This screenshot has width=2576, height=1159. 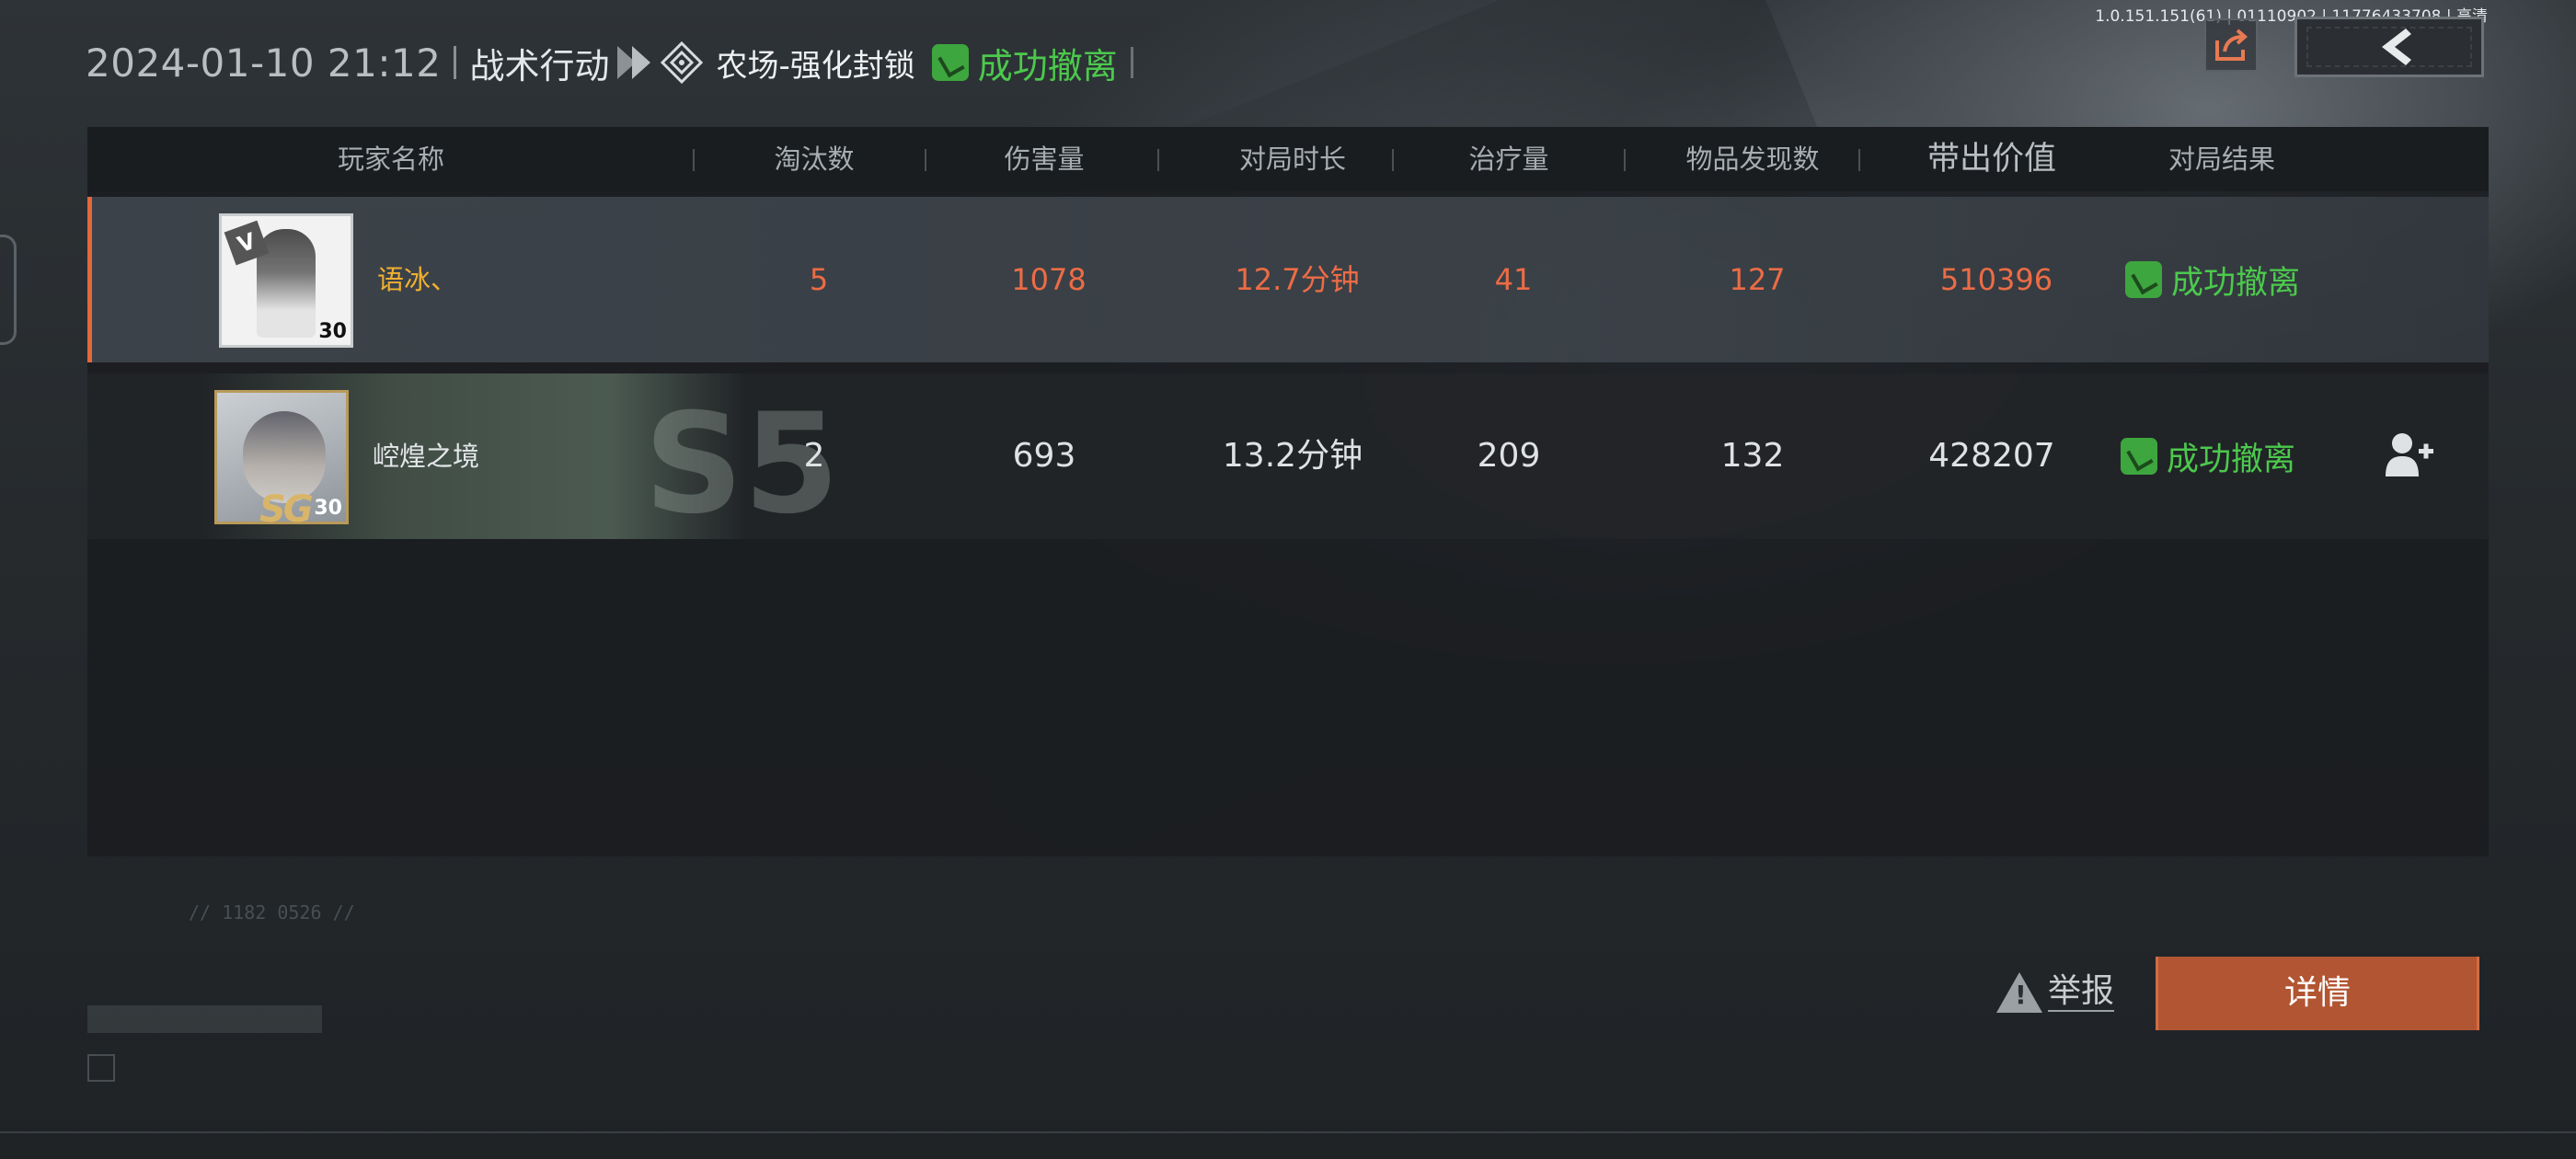 What do you see at coordinates (1044, 456) in the screenshot?
I see `damage-value: 693` at bounding box center [1044, 456].